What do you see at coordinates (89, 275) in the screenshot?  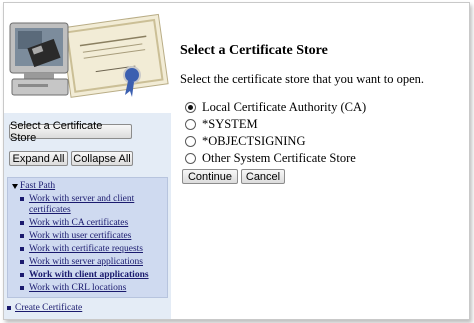 I see `nav-link: Work with client applications` at bounding box center [89, 275].